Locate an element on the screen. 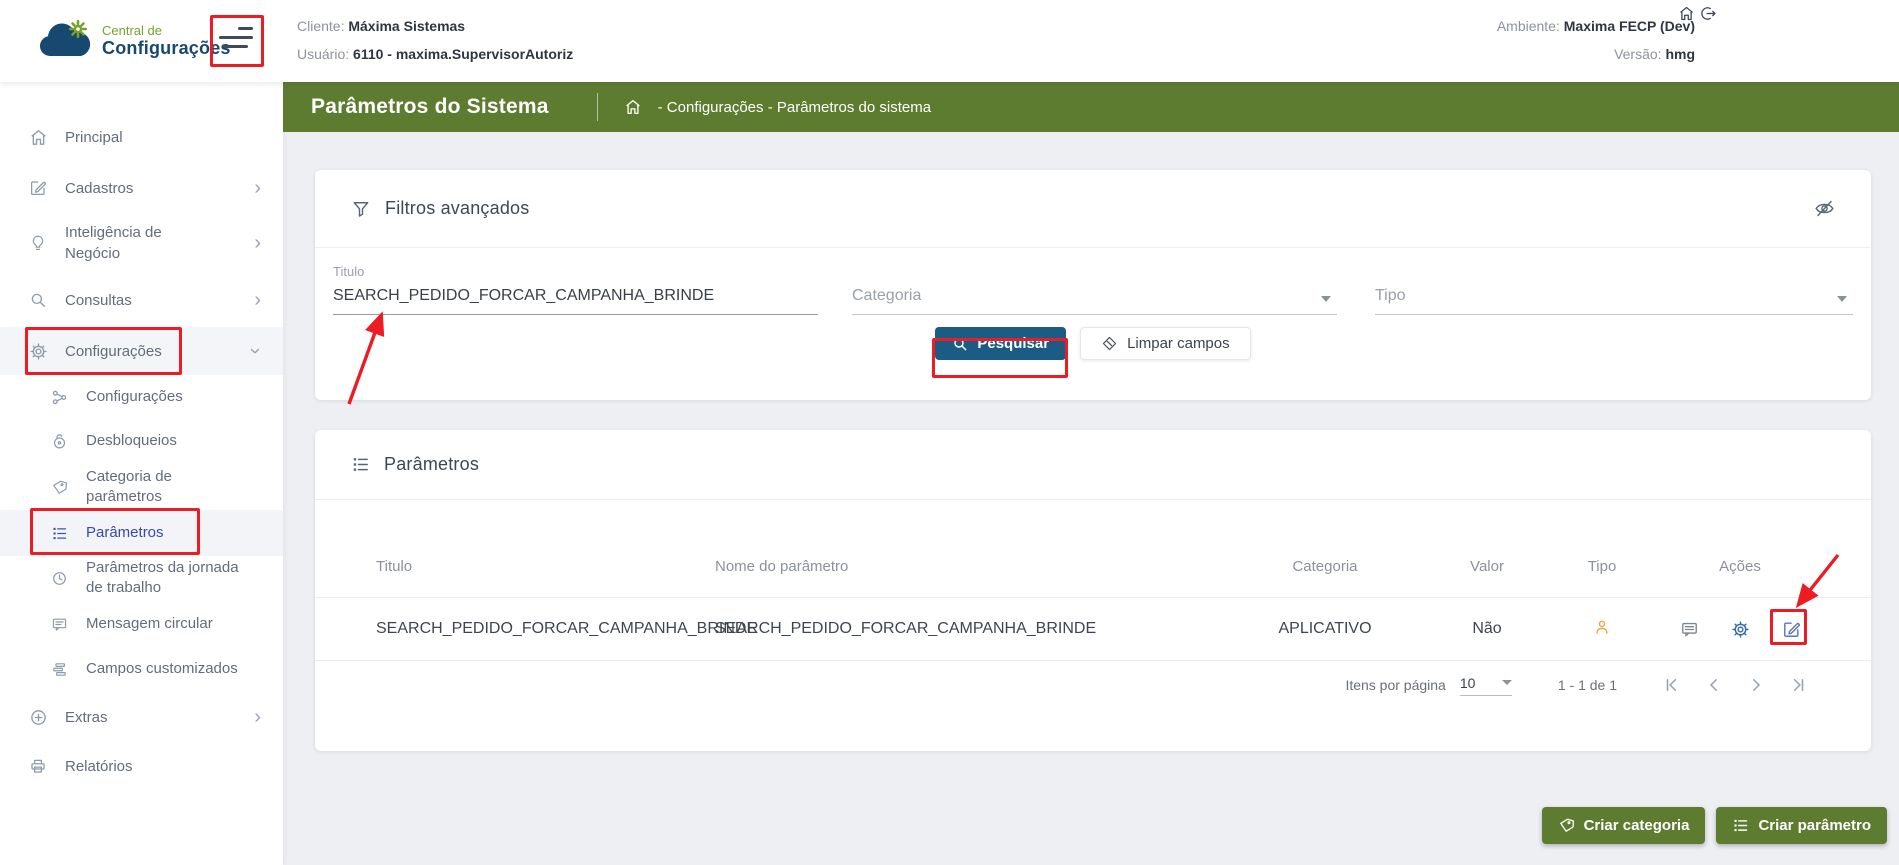 The height and width of the screenshot is (865, 1899). logout-icon is located at coordinates (1708, 13).